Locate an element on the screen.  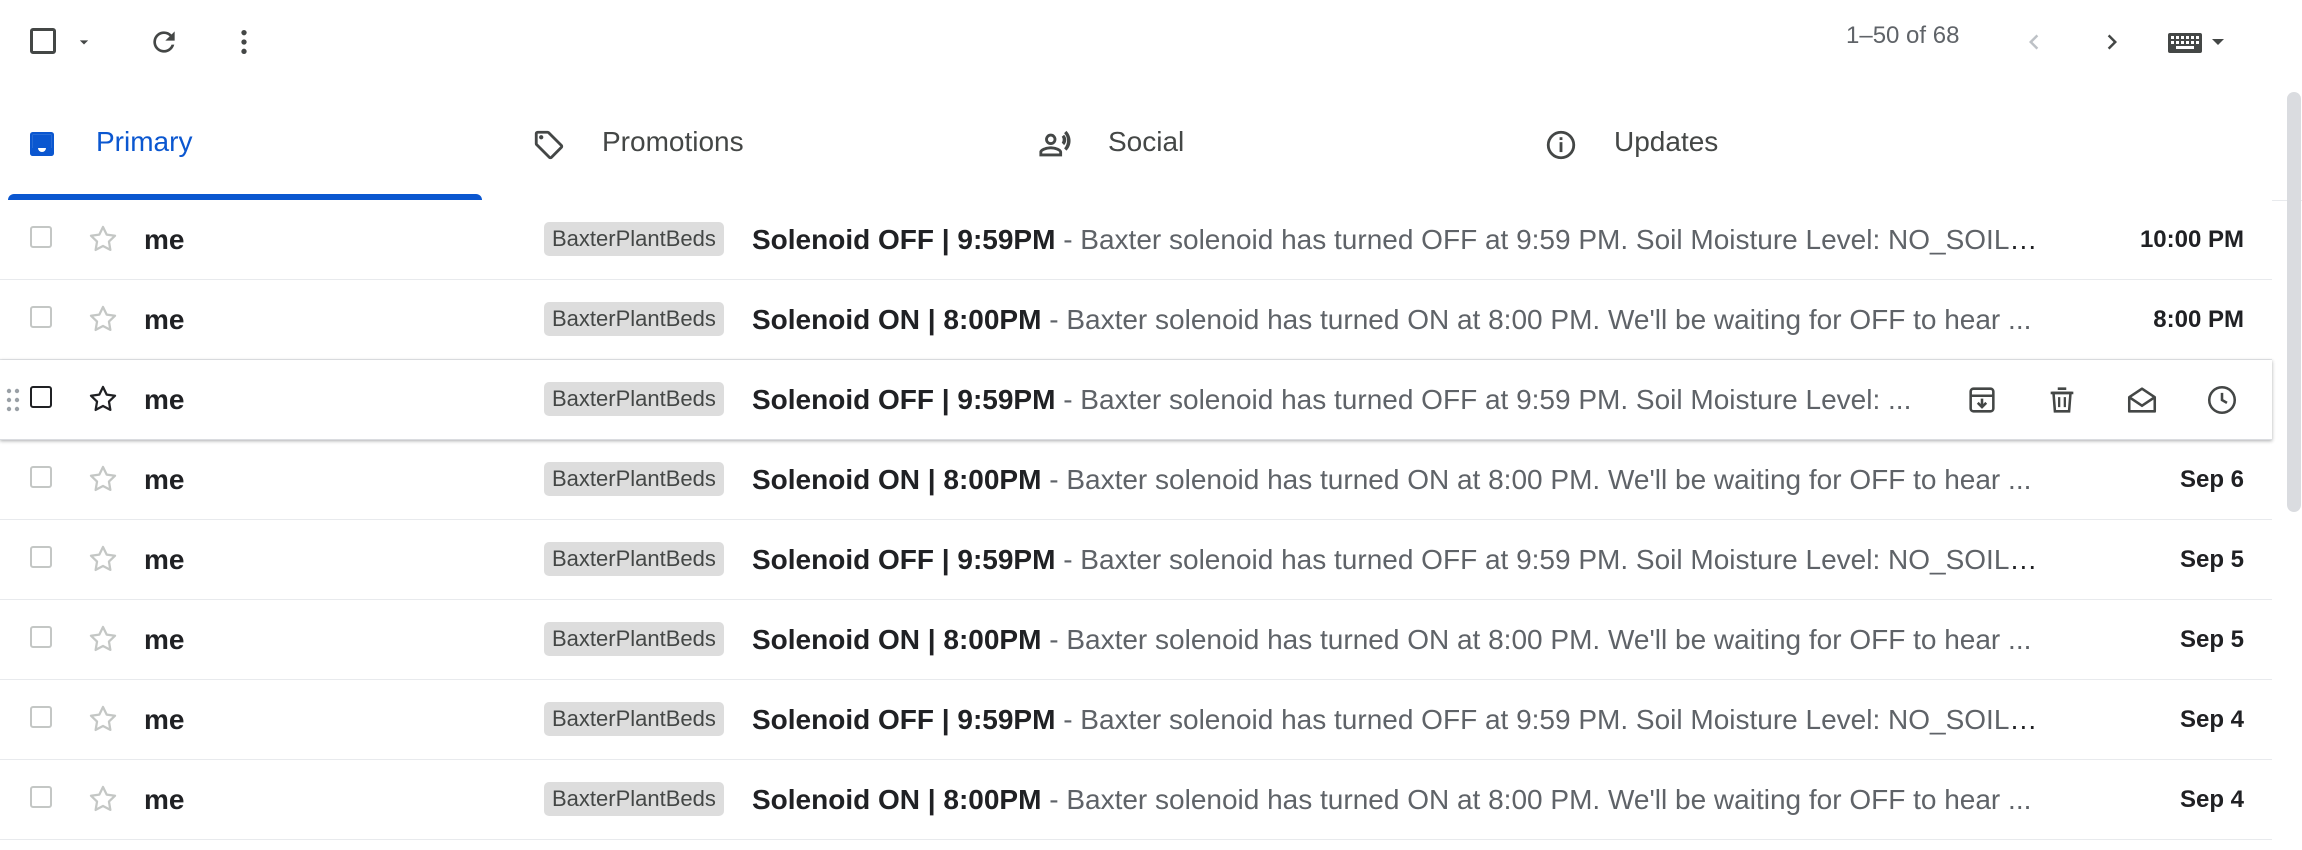
inbox-icon is located at coordinates (42, 144).